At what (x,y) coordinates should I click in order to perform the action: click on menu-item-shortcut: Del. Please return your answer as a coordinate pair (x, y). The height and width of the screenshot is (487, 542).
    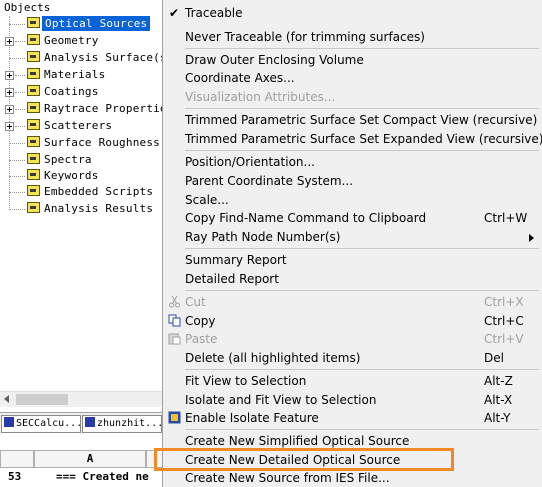
    Looking at the image, I should click on (494, 358).